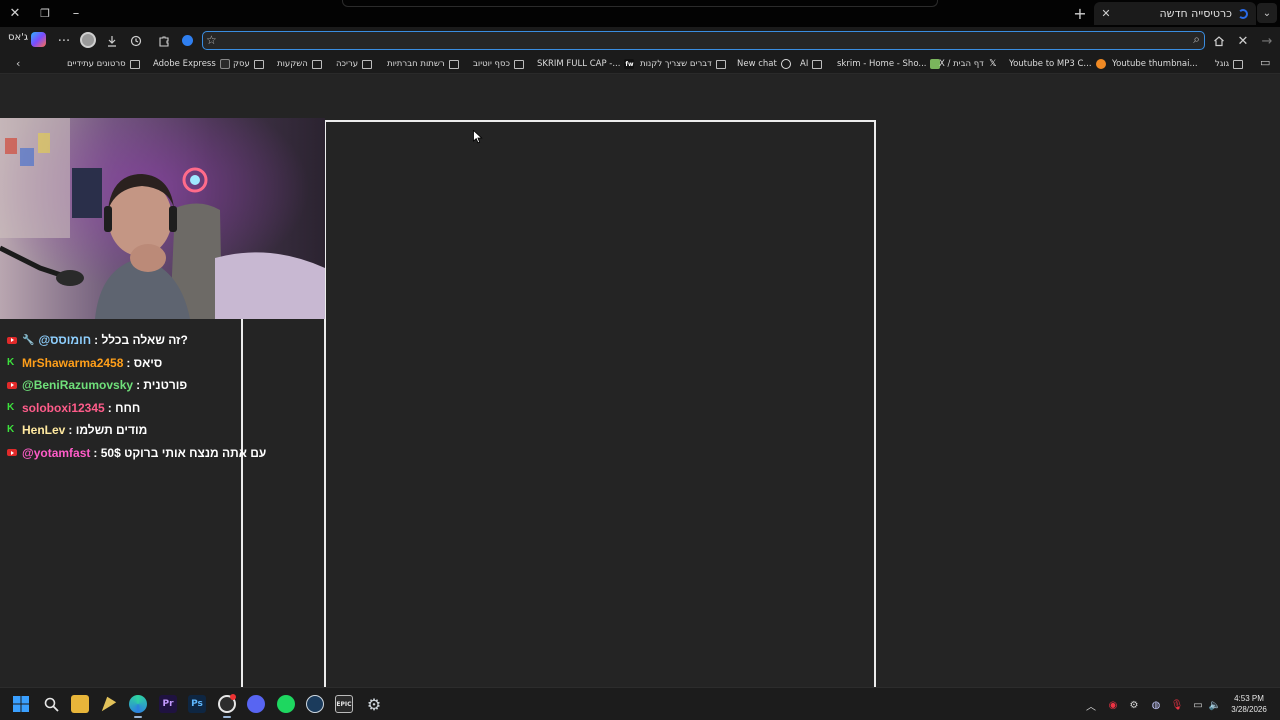 This screenshot has width=1280, height=720. What do you see at coordinates (138, 704) in the screenshot?
I see `edge-browser-icon` at bounding box center [138, 704].